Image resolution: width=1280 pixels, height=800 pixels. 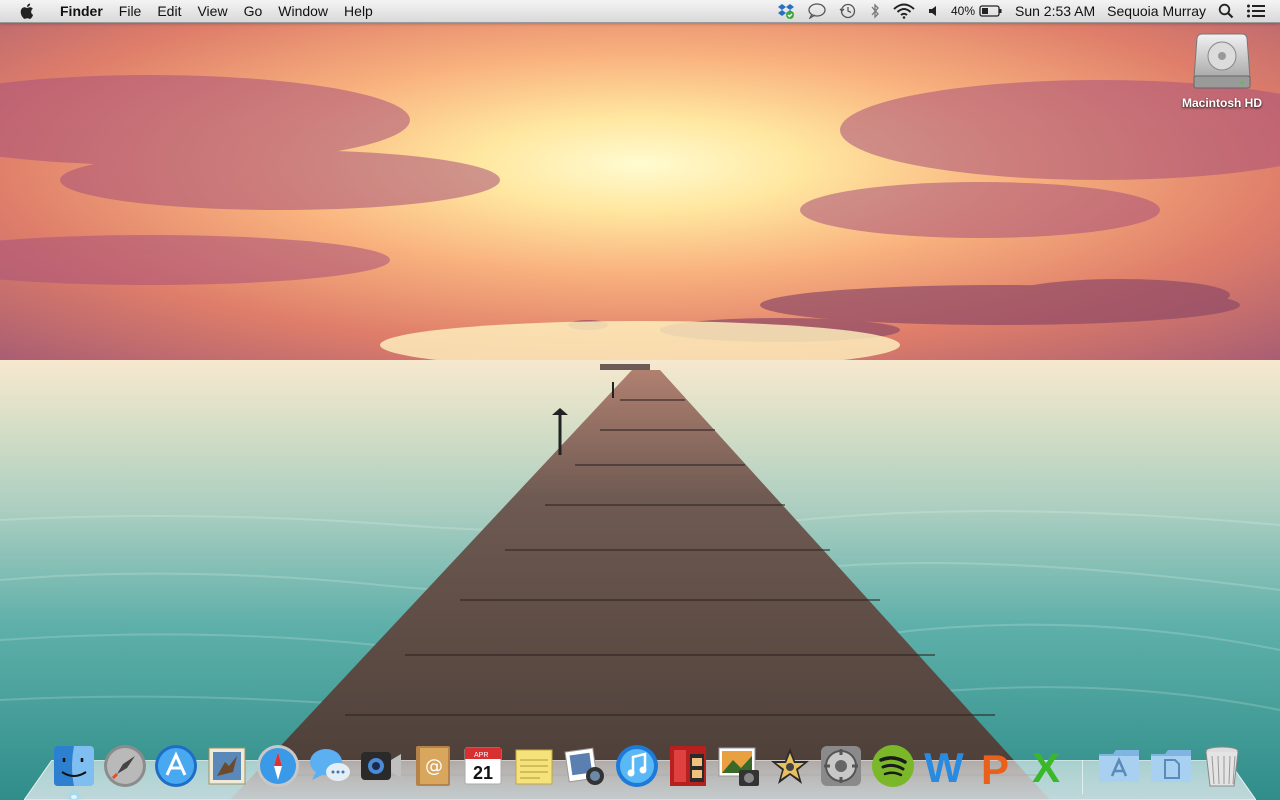 I want to click on powerpoint-icon: P, so click(x=995, y=768).